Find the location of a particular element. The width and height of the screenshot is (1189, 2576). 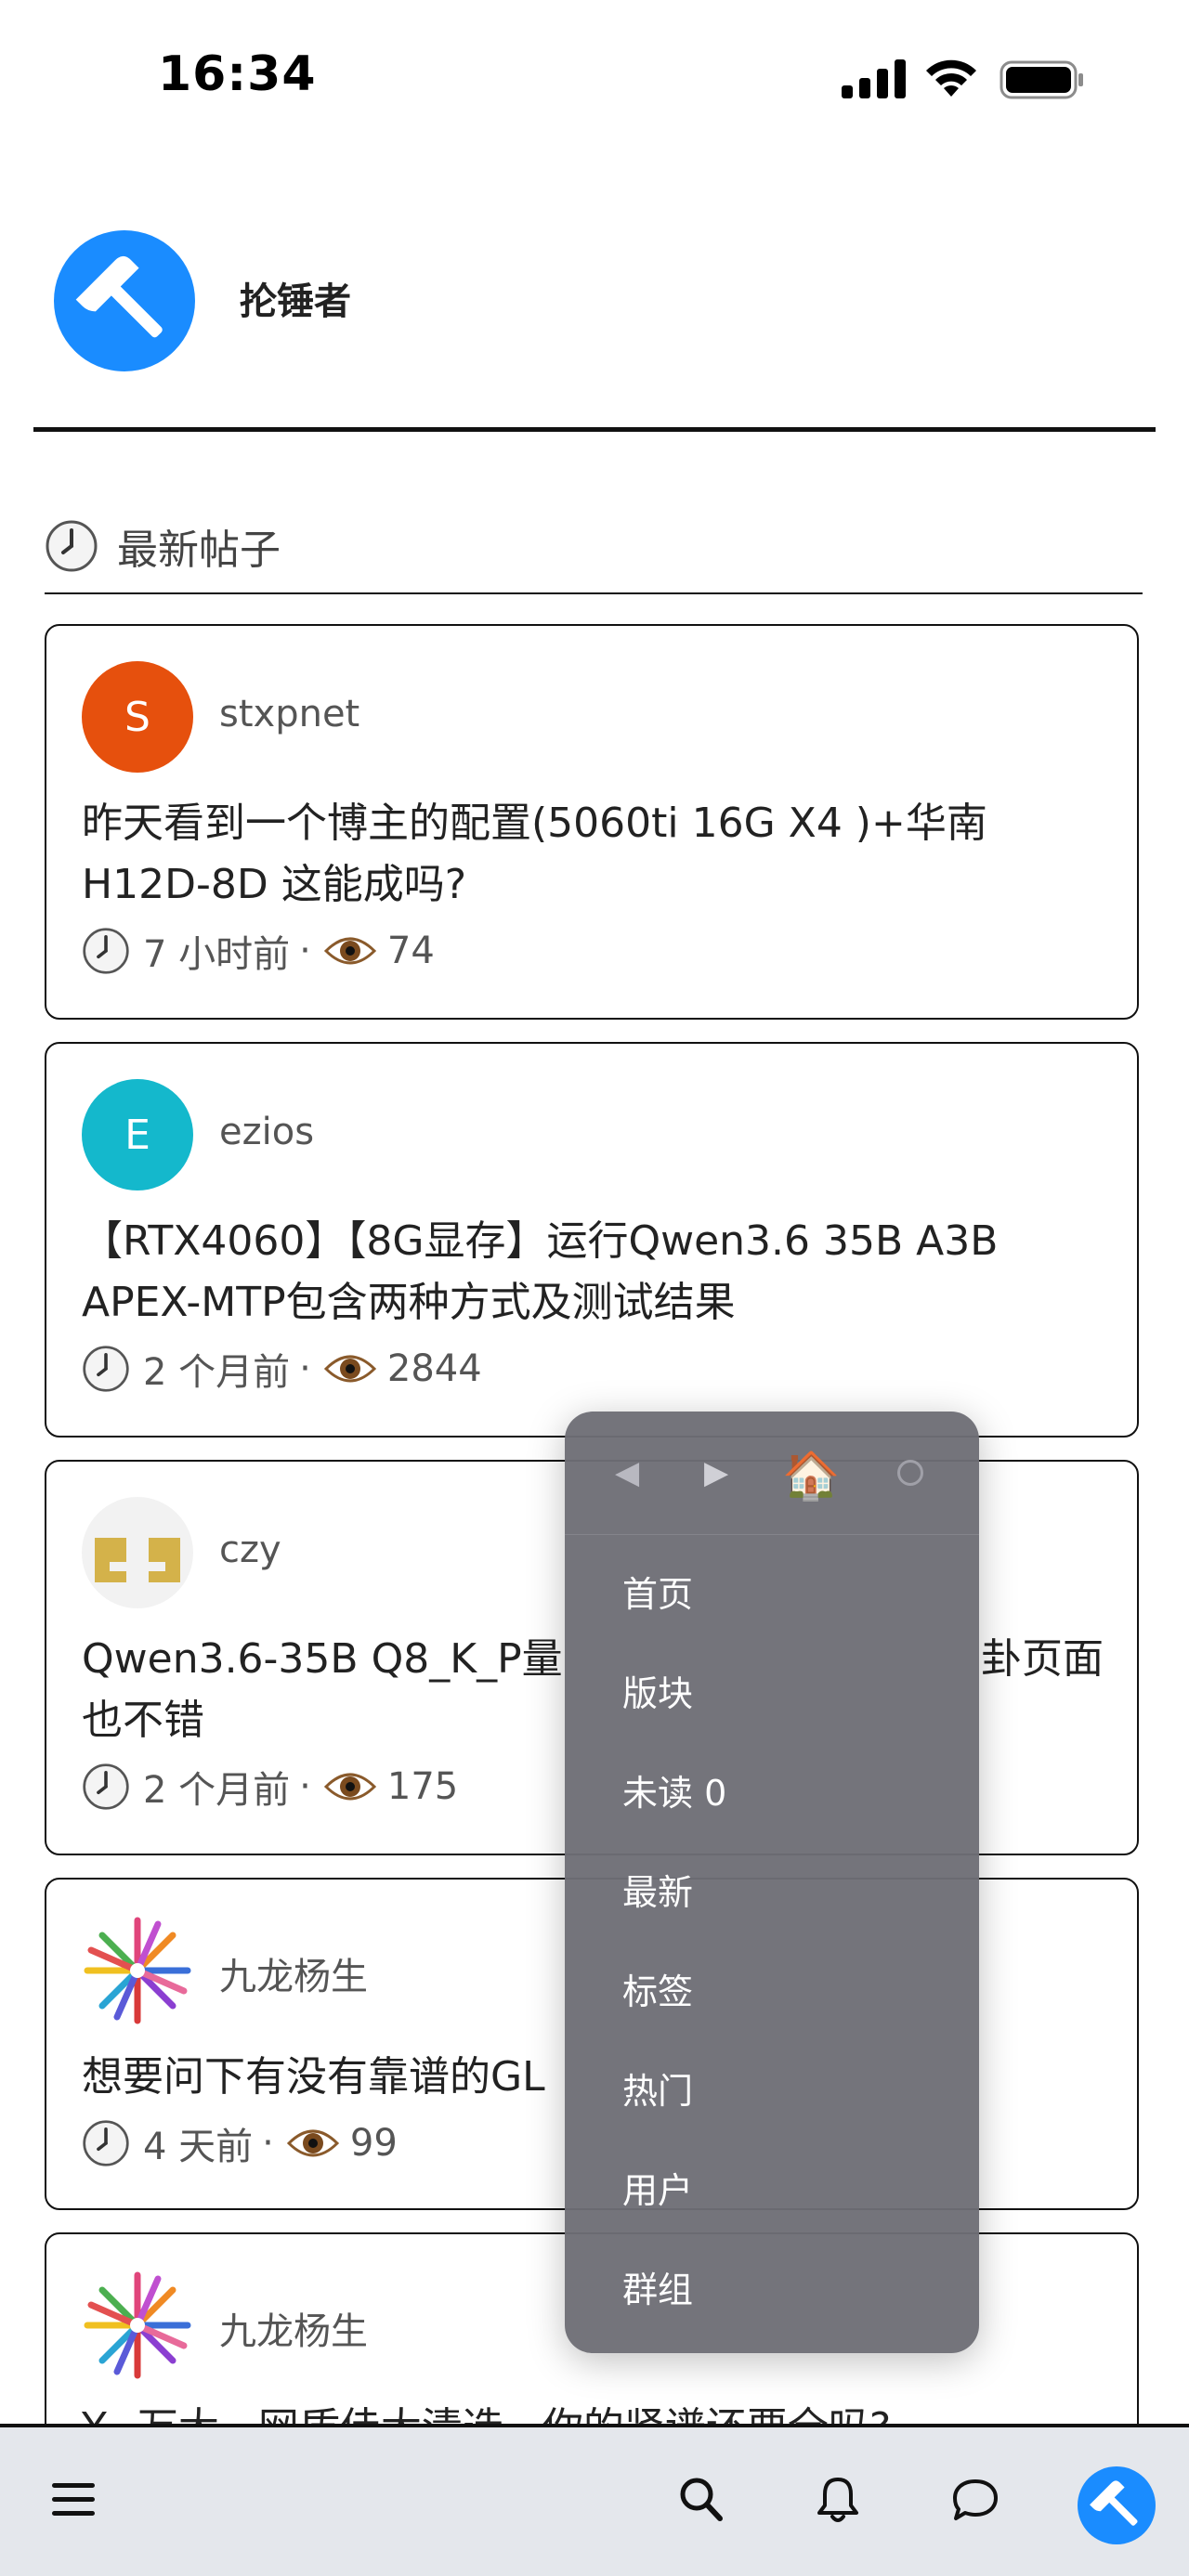

avatar: S is located at coordinates (137, 717).